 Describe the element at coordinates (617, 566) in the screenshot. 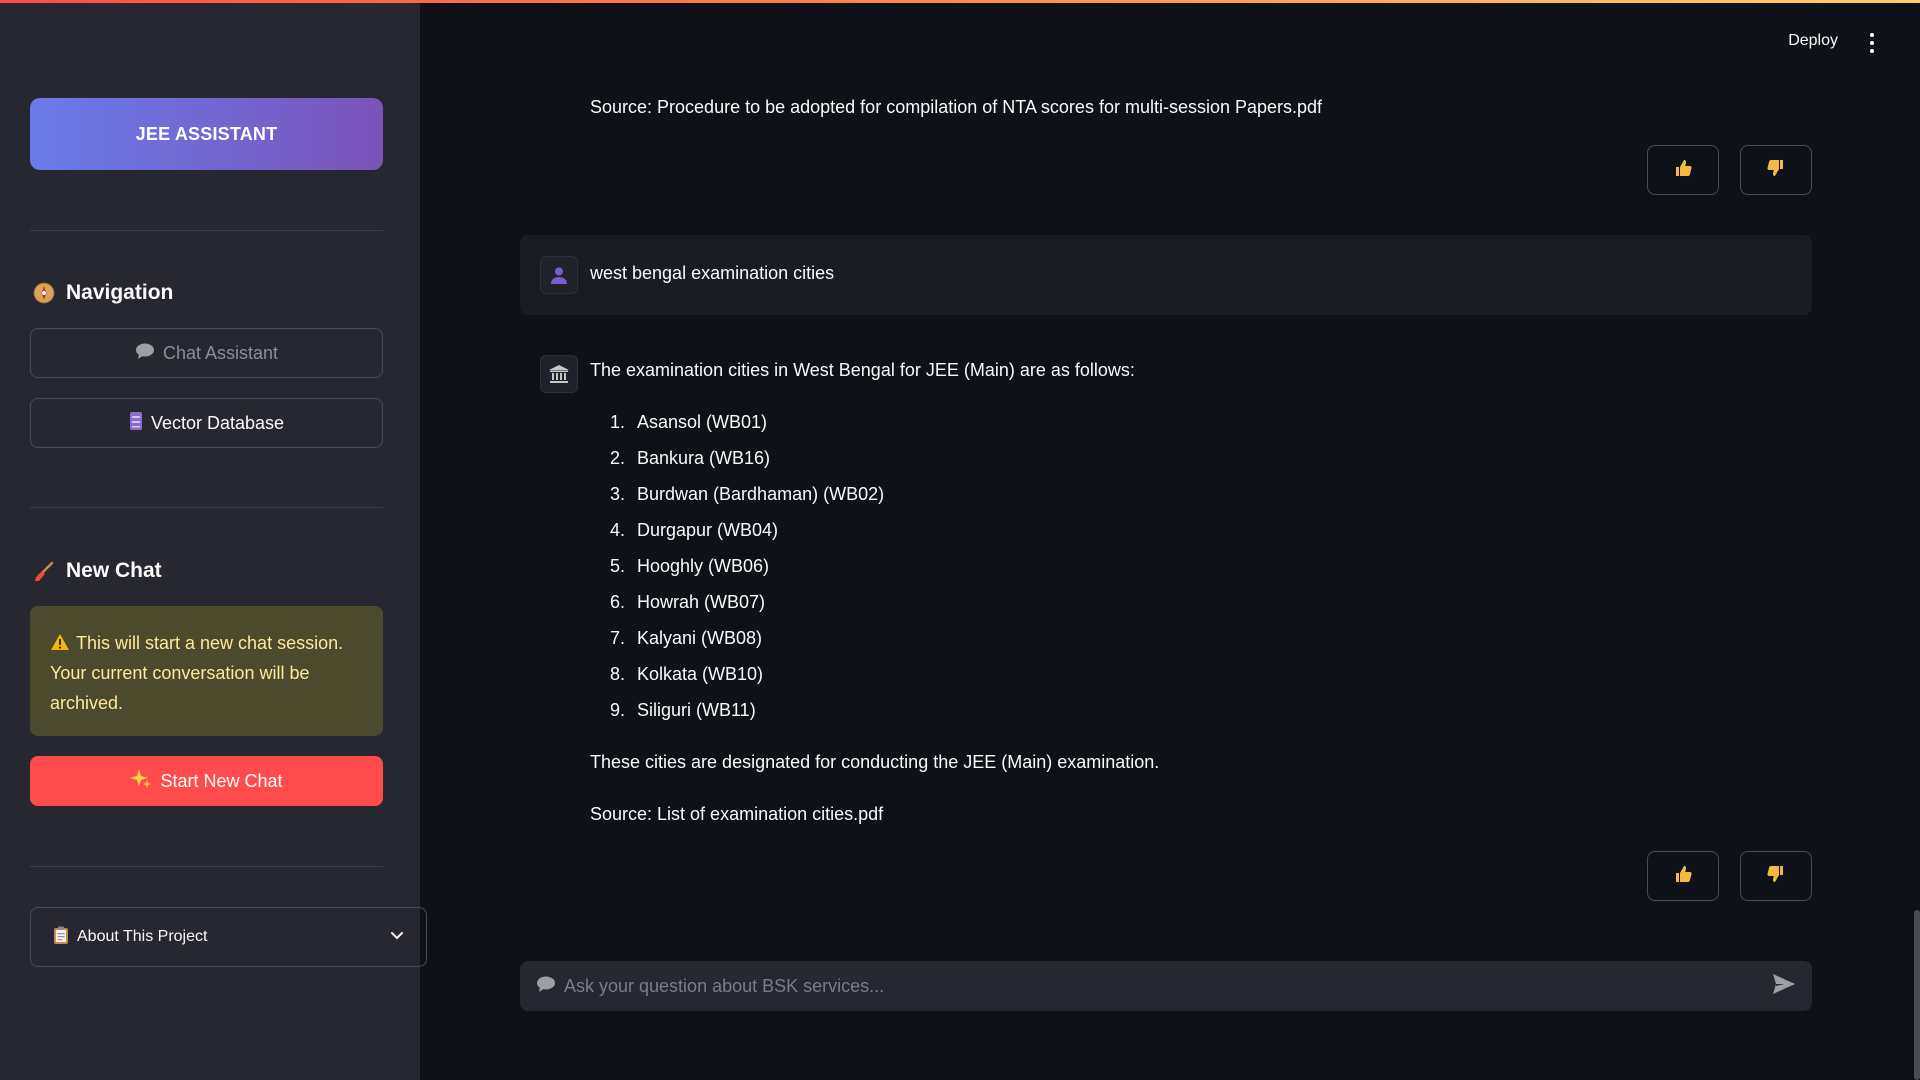

I see `list-number: 5.` at that location.